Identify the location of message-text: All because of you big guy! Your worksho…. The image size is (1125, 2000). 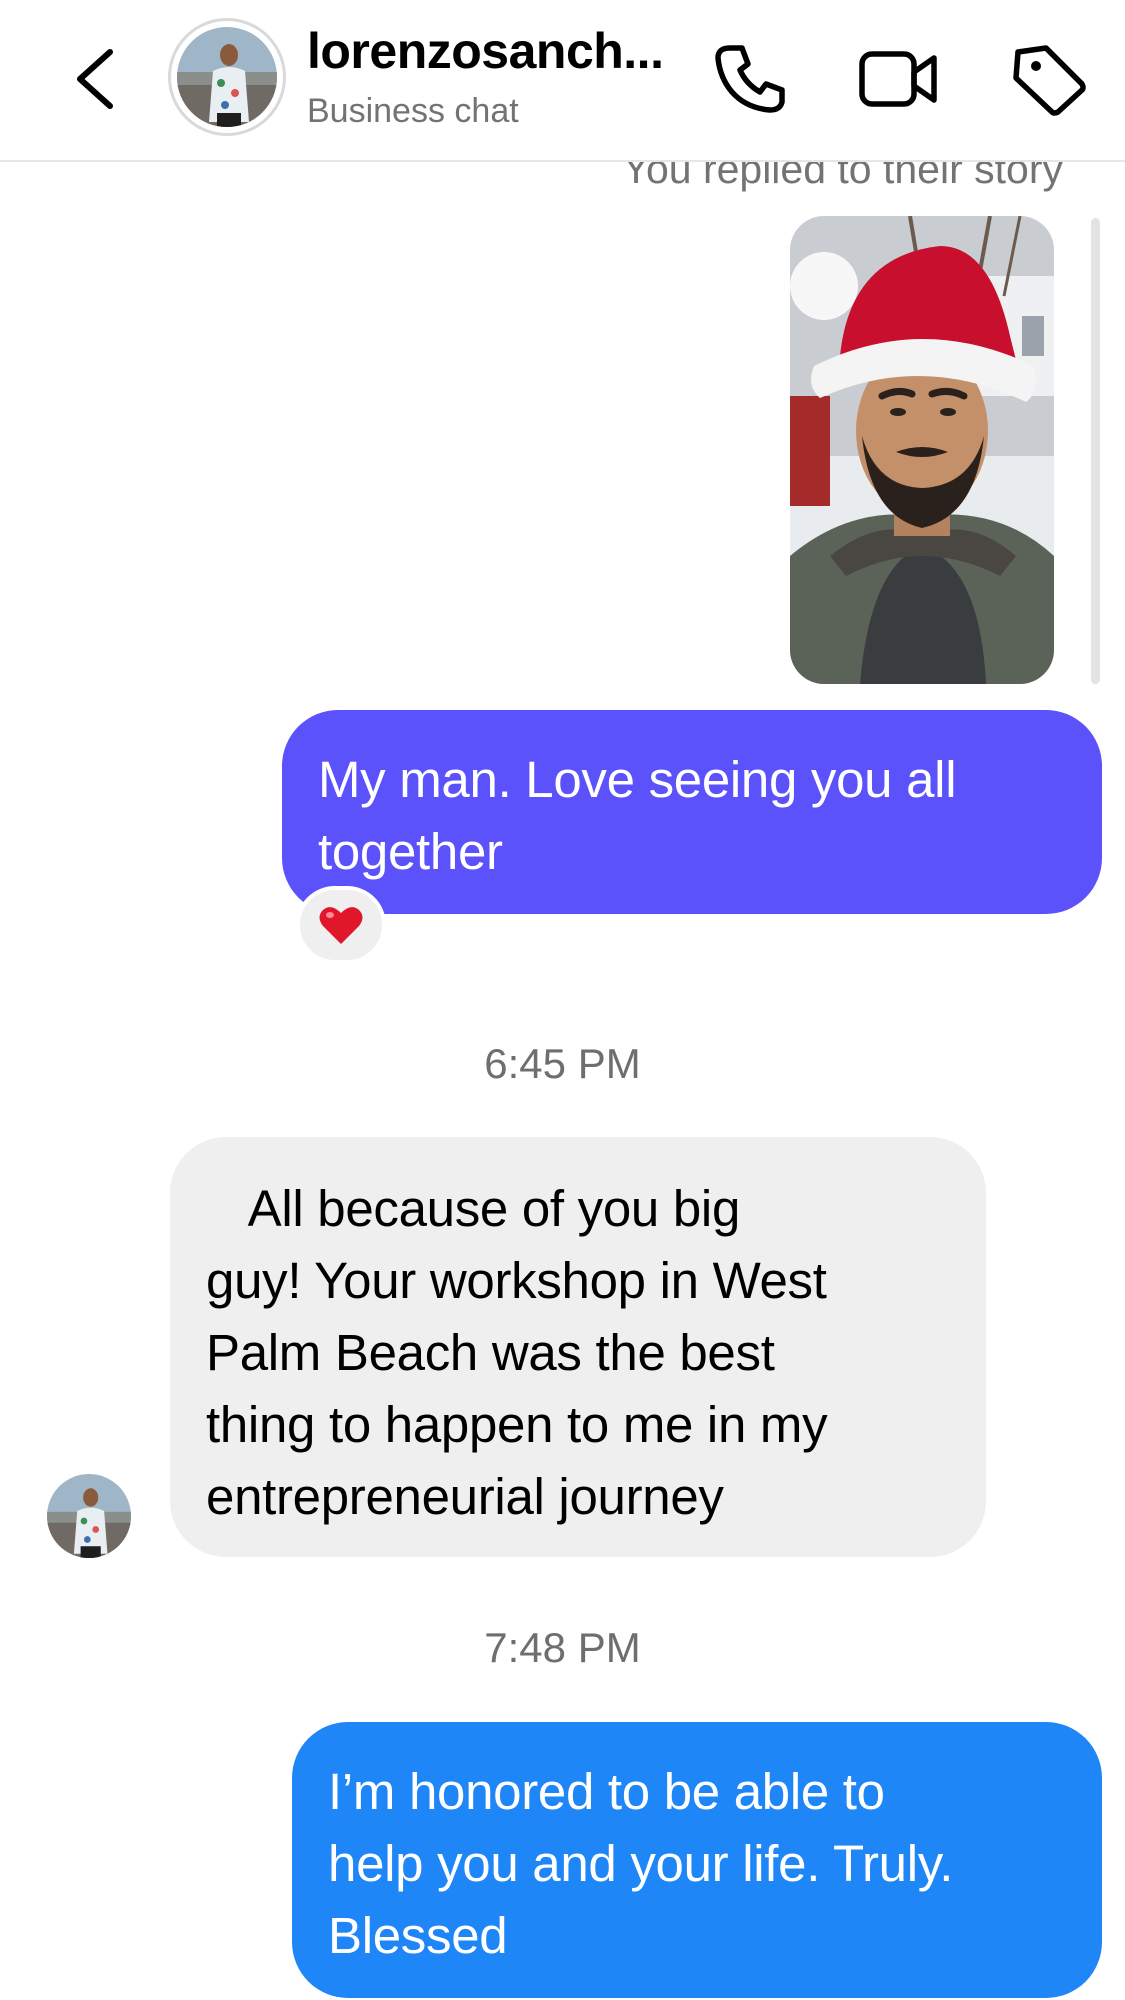
(517, 1352).